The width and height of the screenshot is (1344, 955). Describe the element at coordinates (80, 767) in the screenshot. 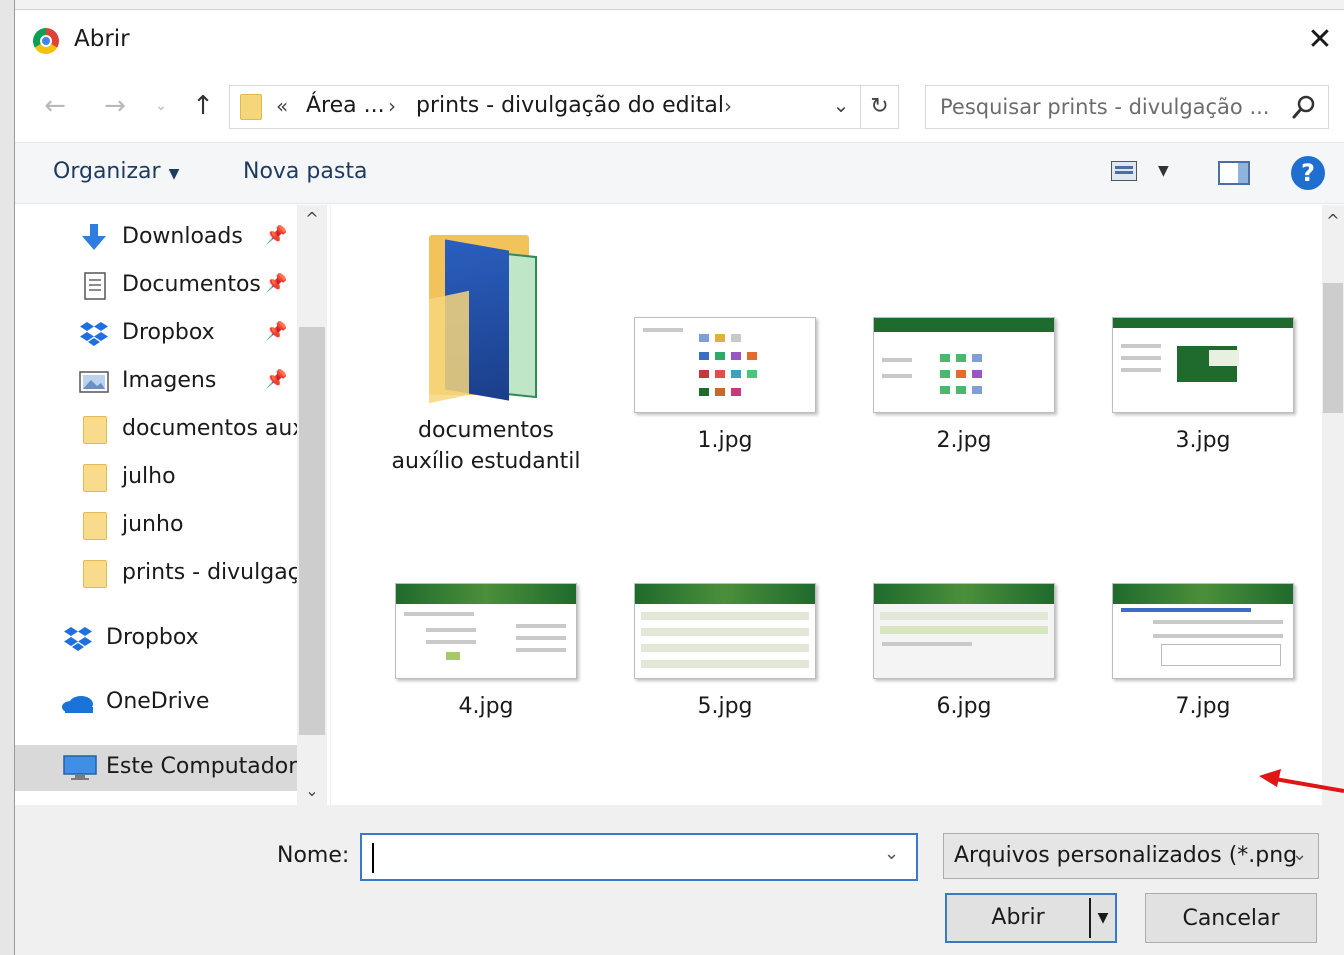

I see `computer-icon` at that location.